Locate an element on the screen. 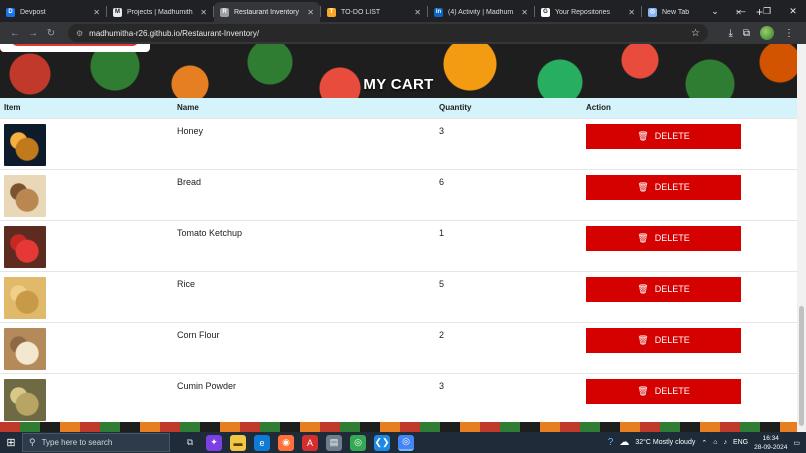  language-indicator: ENG is located at coordinates (740, 442).